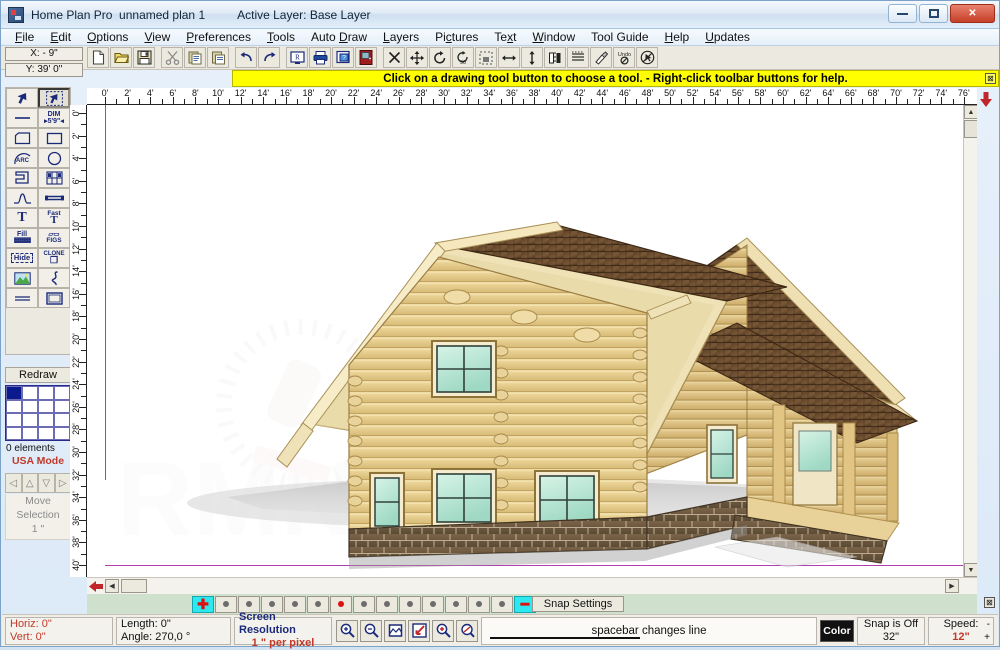 Image resolution: width=1000 pixels, height=650 pixels. What do you see at coordinates (601, 57) in the screenshot?
I see `paint-icon` at bounding box center [601, 57].